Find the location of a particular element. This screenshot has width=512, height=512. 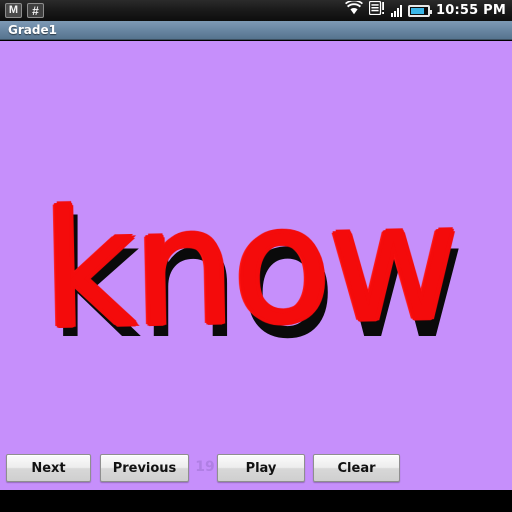

control-bar: Next Previous 19 Play Clear is located at coordinates (256, 469).